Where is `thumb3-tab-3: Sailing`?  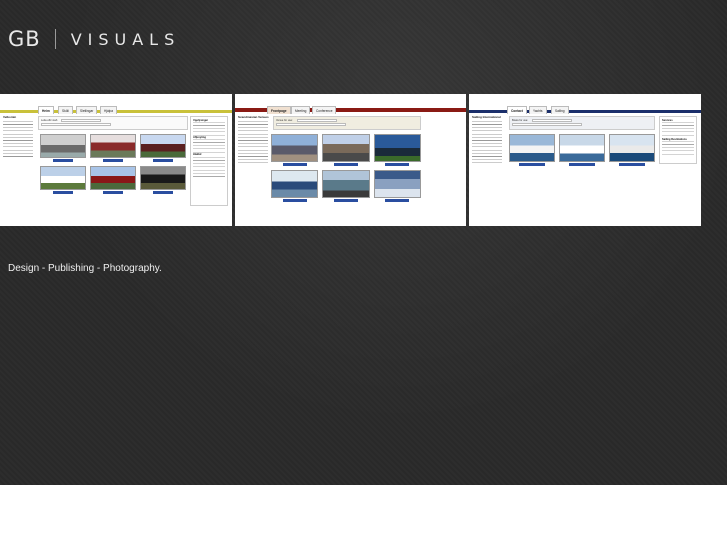 thumb3-tab-3: Sailing is located at coordinates (560, 110).